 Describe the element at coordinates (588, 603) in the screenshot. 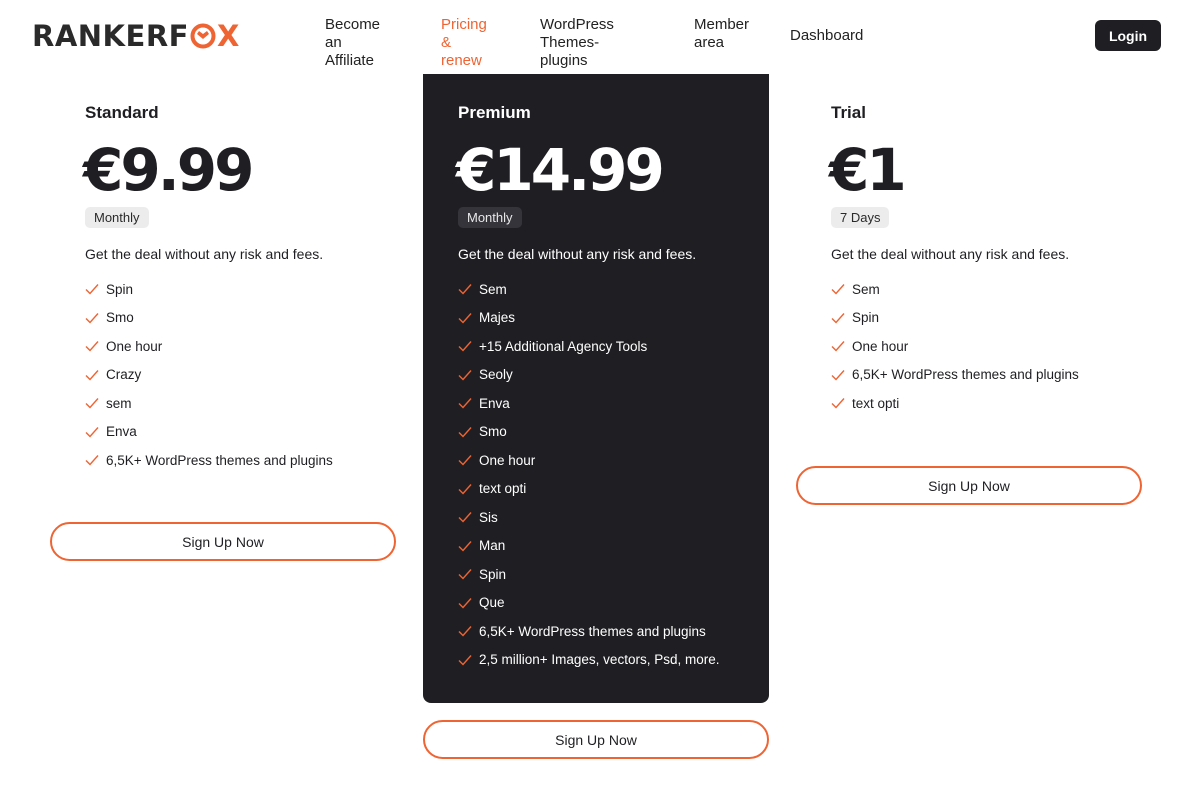

I see `feature-item: Que` at that location.